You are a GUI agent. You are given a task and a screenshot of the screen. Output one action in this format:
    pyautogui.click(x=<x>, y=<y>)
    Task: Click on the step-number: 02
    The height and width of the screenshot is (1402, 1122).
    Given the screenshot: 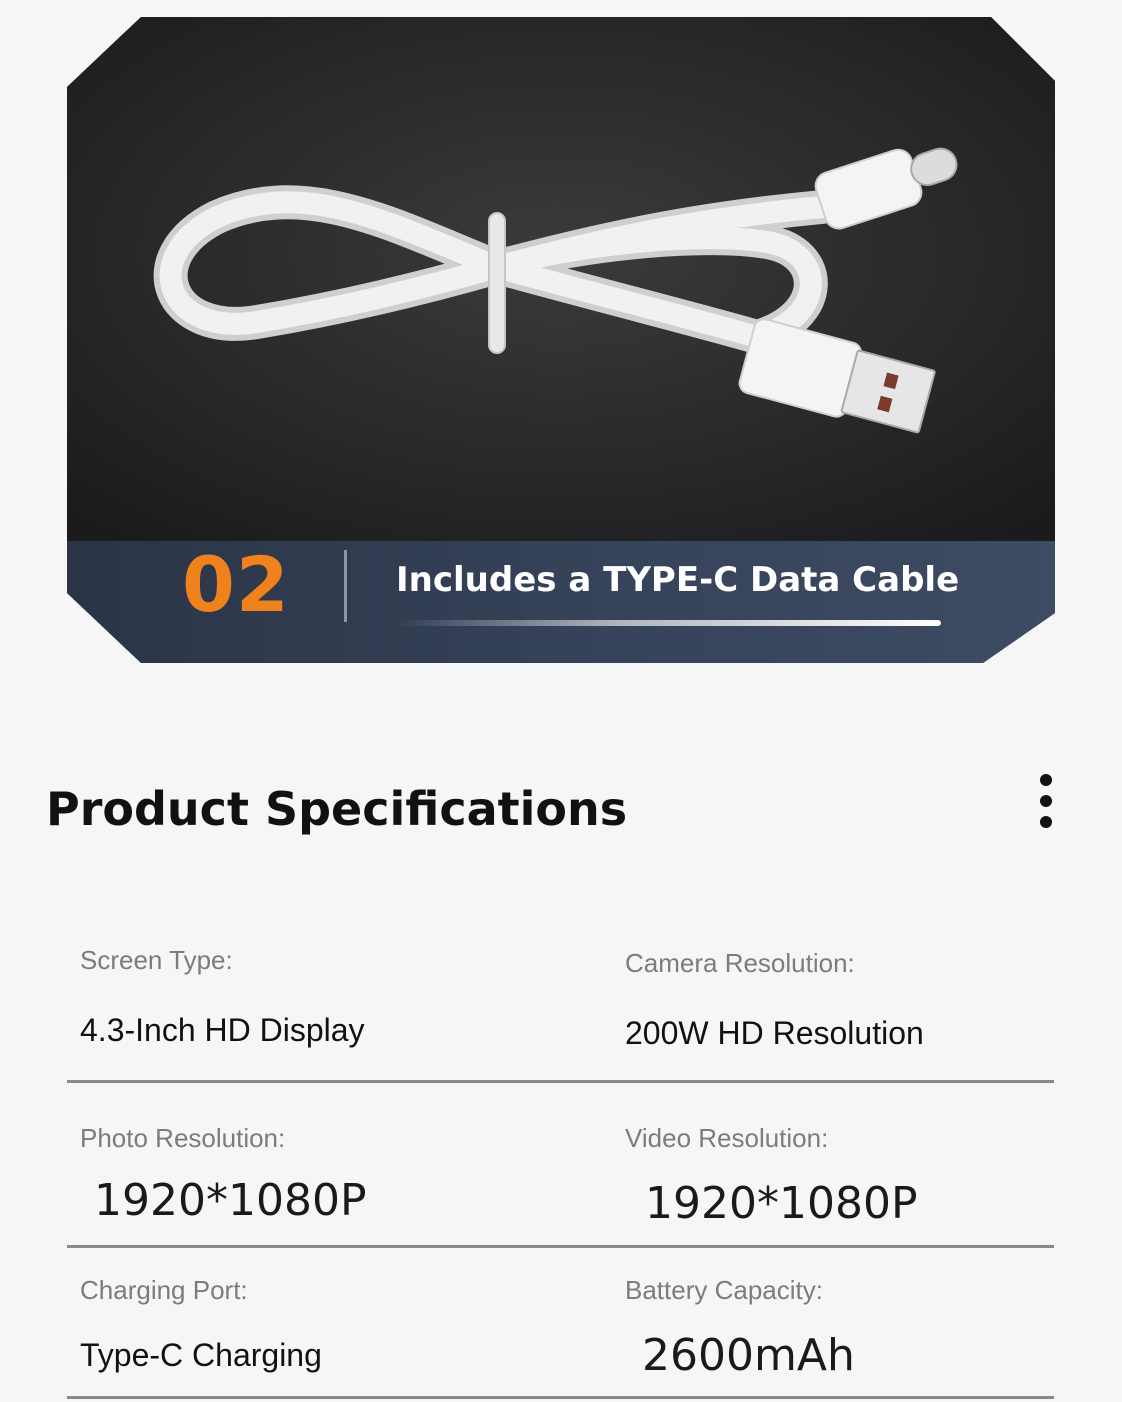 What is the action you would take?
    pyautogui.click(x=236, y=584)
    